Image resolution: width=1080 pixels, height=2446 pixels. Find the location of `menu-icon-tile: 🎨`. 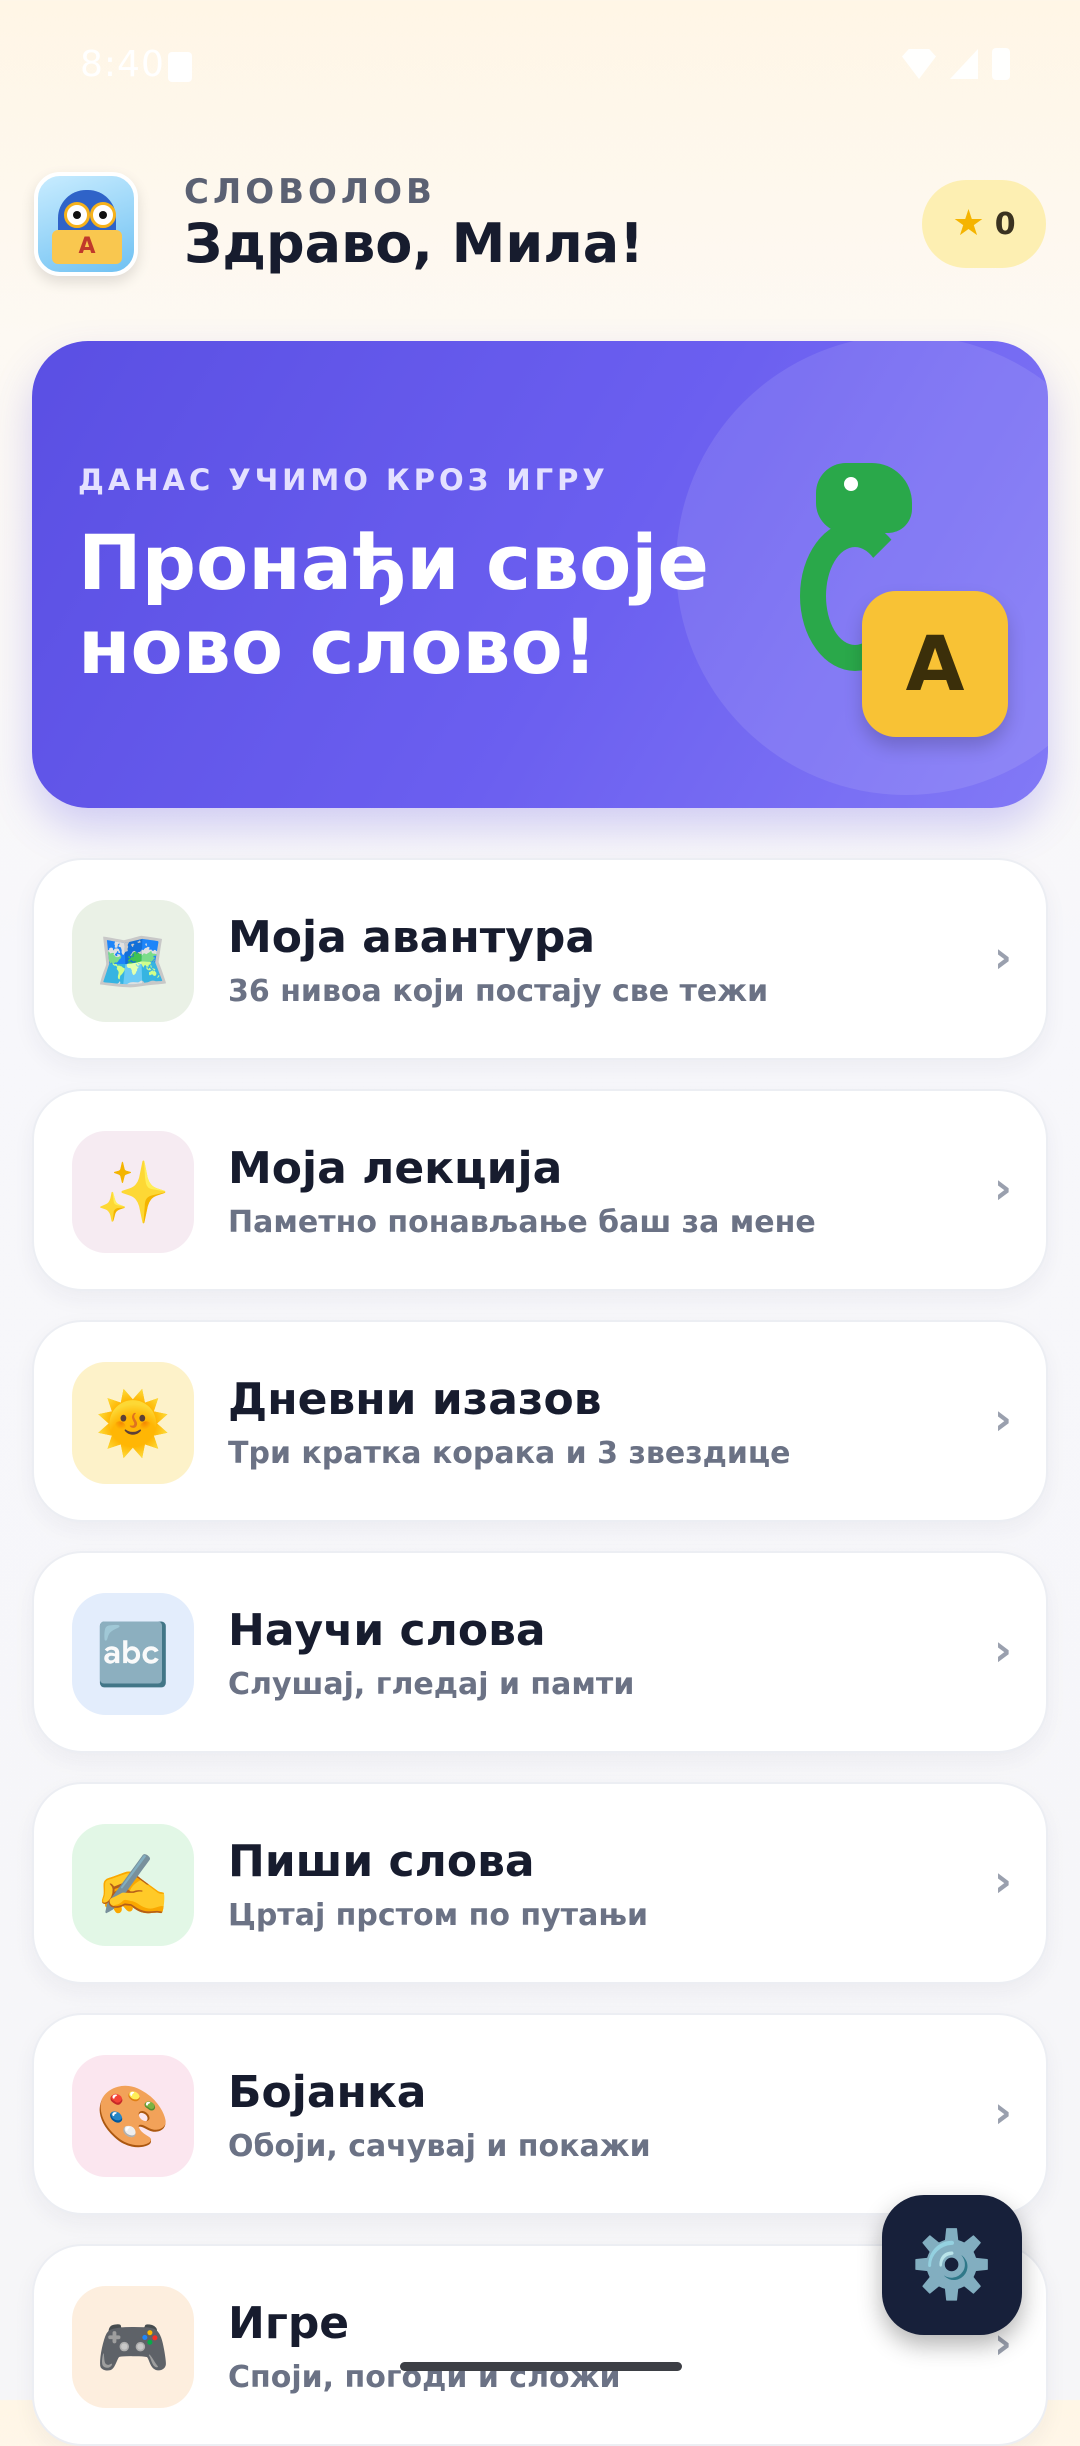

menu-icon-tile: 🎨 is located at coordinates (133, 2116).